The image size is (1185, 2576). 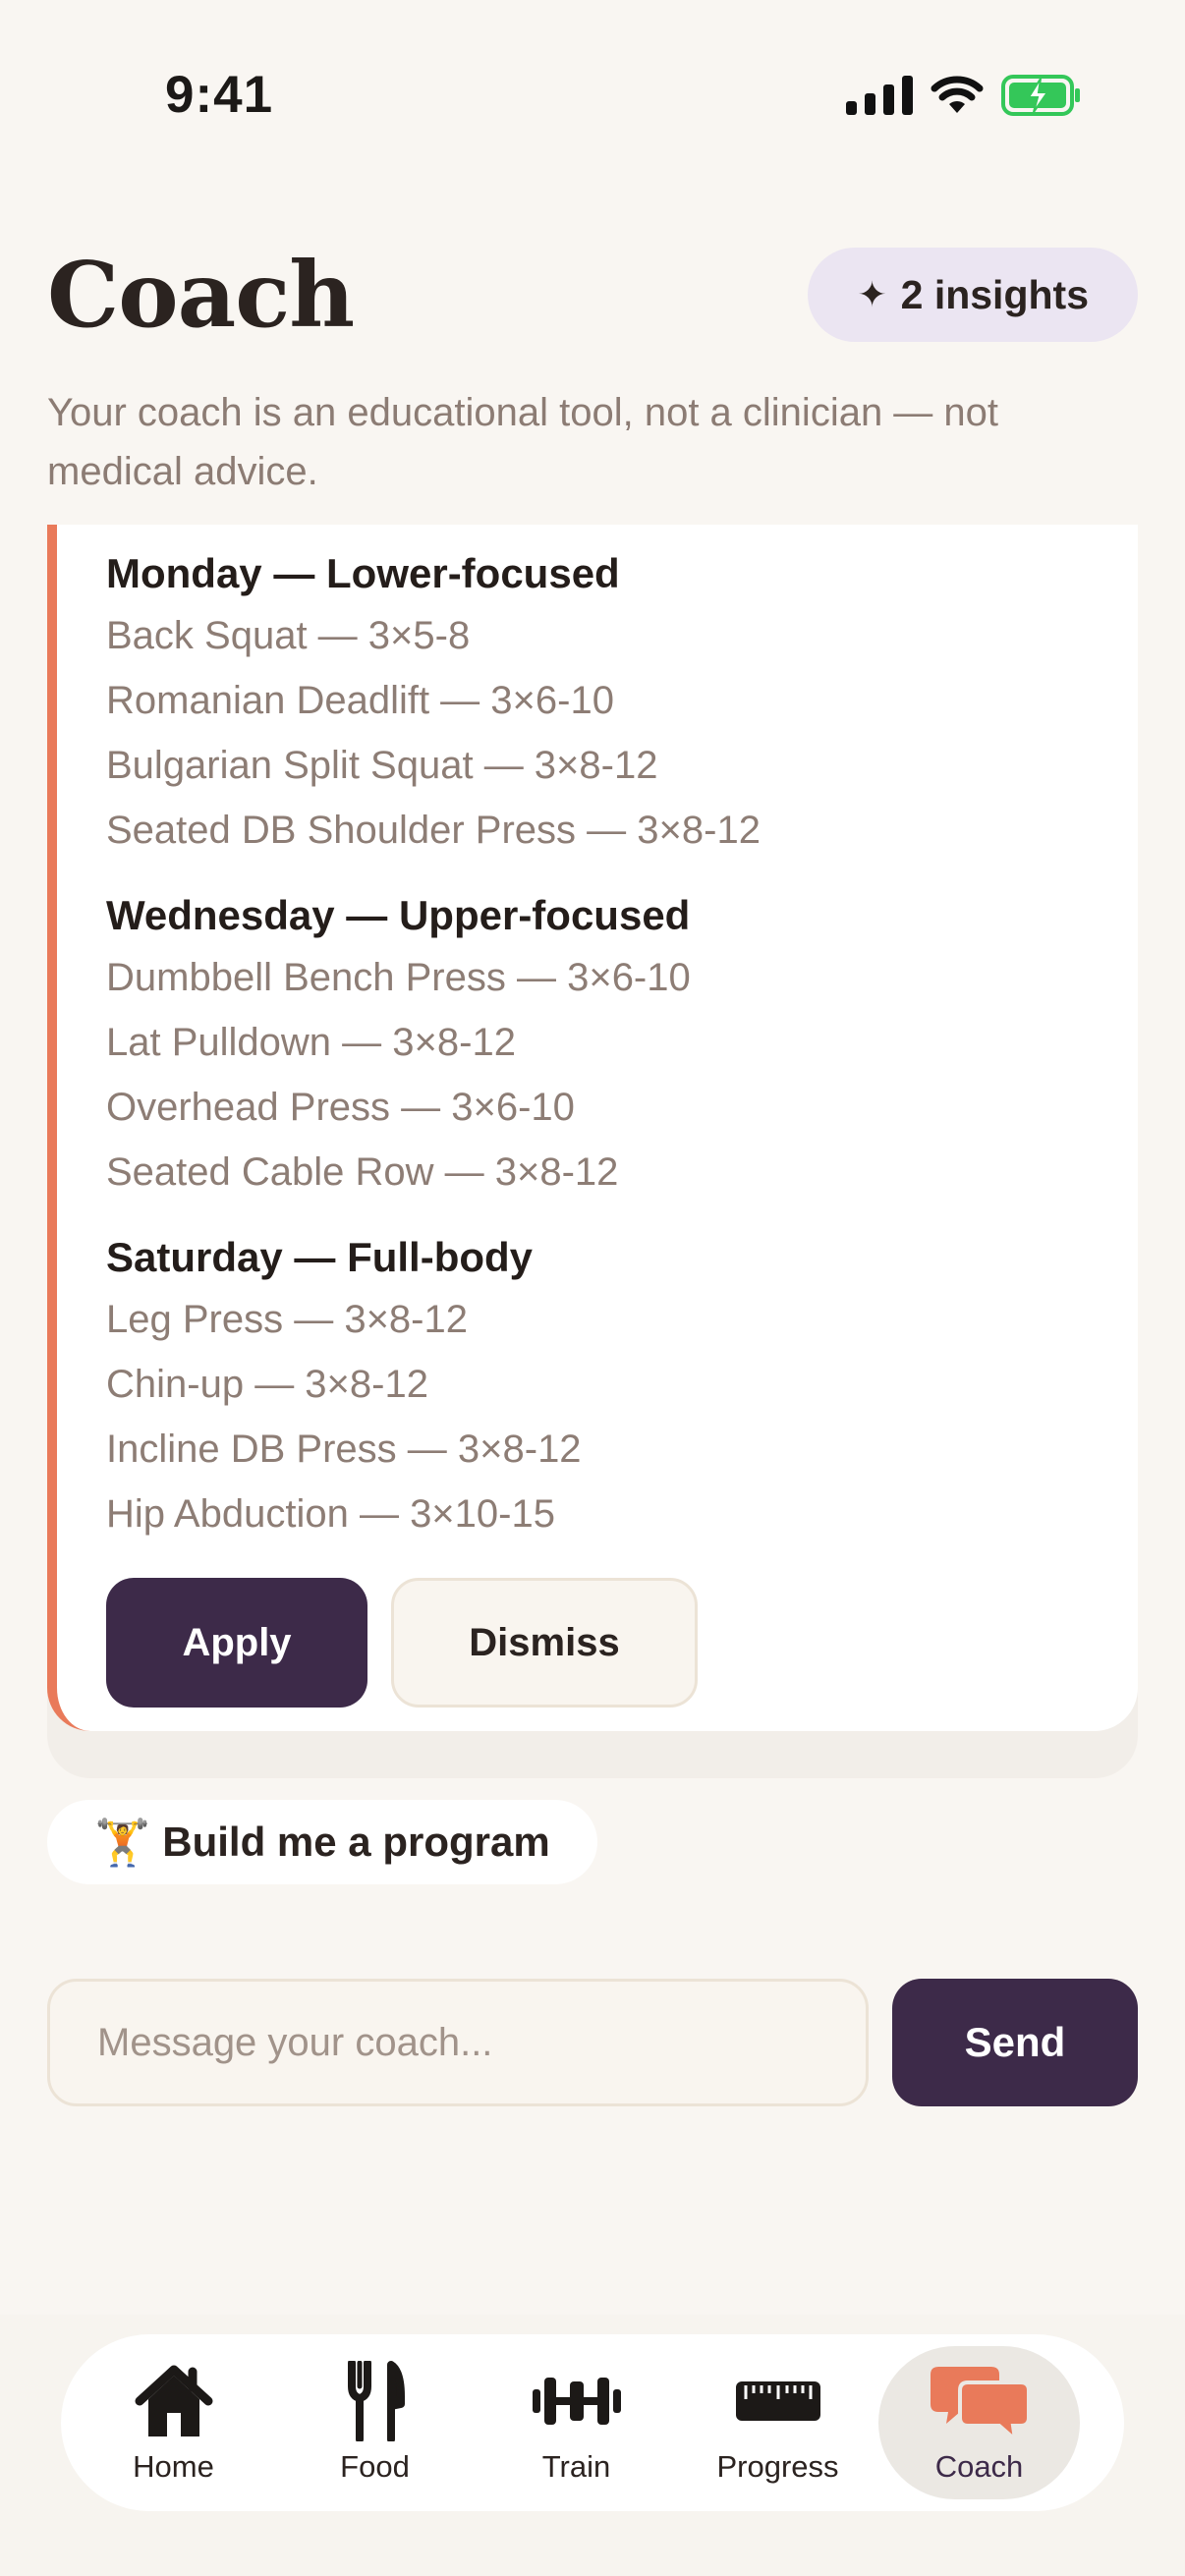 I want to click on day-title: Wednesday — Upper-focused, so click(x=399, y=915).